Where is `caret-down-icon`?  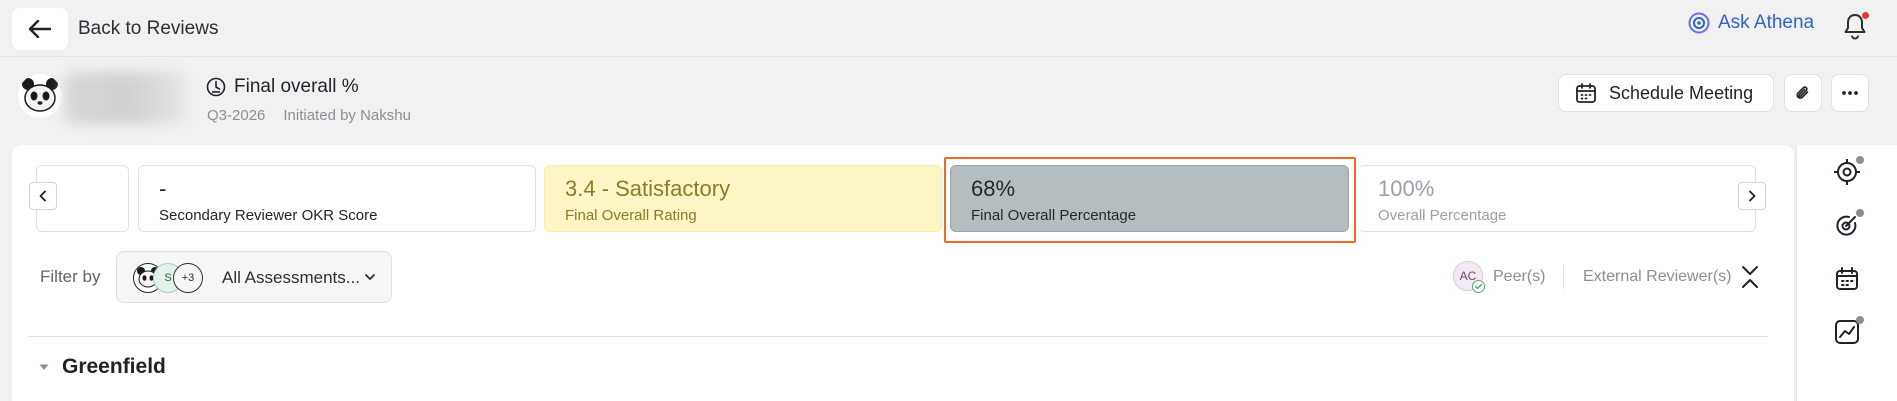 caret-down-icon is located at coordinates (44, 367).